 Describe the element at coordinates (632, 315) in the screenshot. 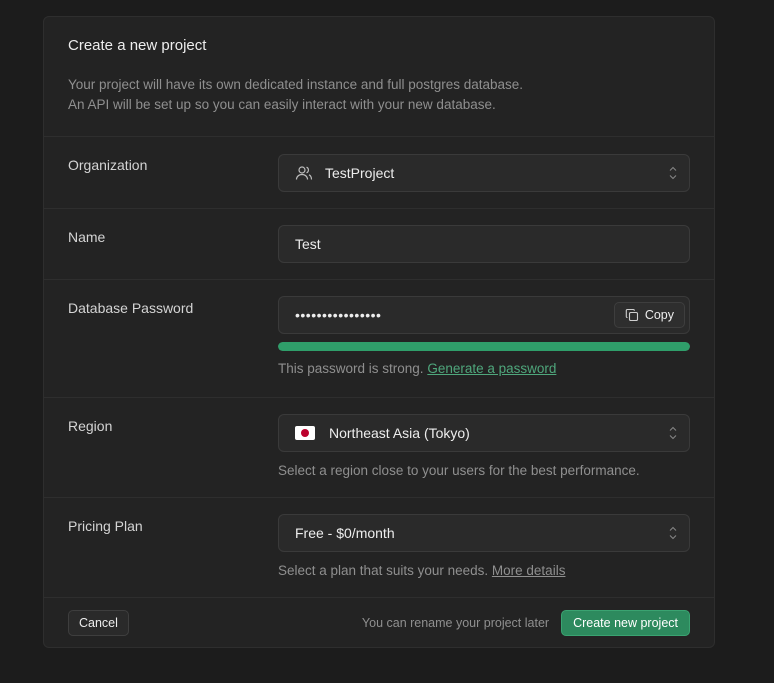

I see `copy-icon` at that location.